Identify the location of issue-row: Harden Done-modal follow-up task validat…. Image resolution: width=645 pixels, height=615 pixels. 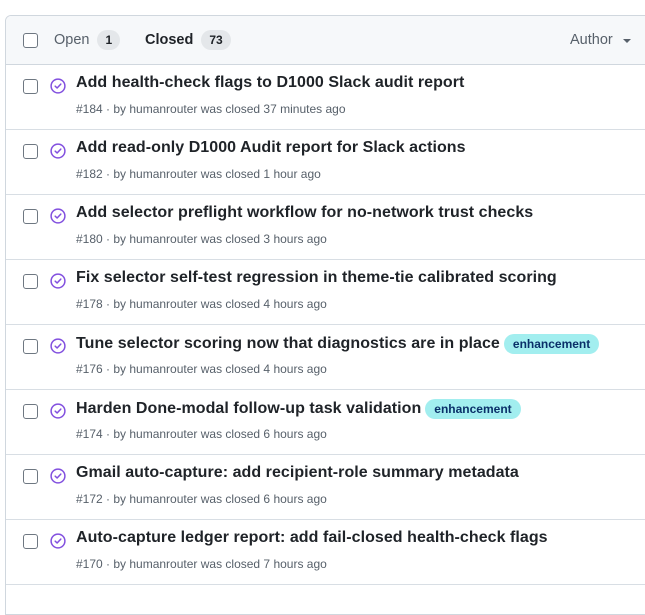
(325, 422).